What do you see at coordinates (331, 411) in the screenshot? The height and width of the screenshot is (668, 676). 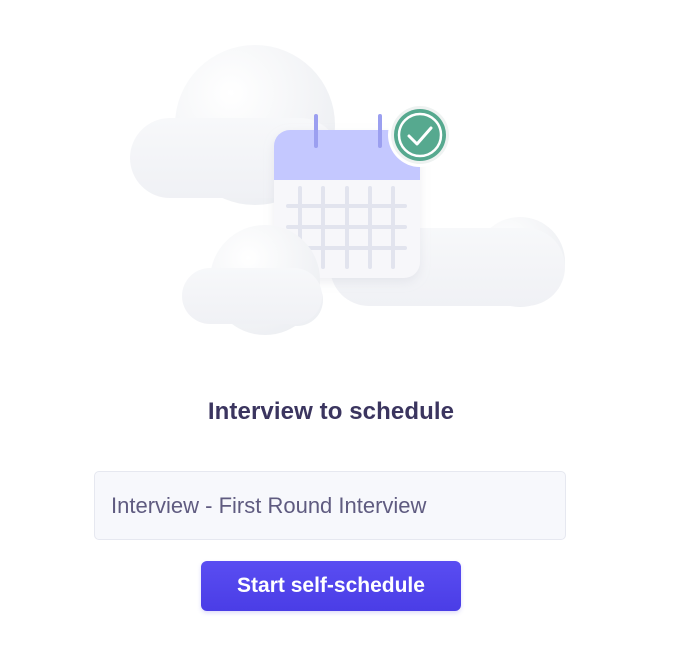 I see `page-title: Interview to schedule` at bounding box center [331, 411].